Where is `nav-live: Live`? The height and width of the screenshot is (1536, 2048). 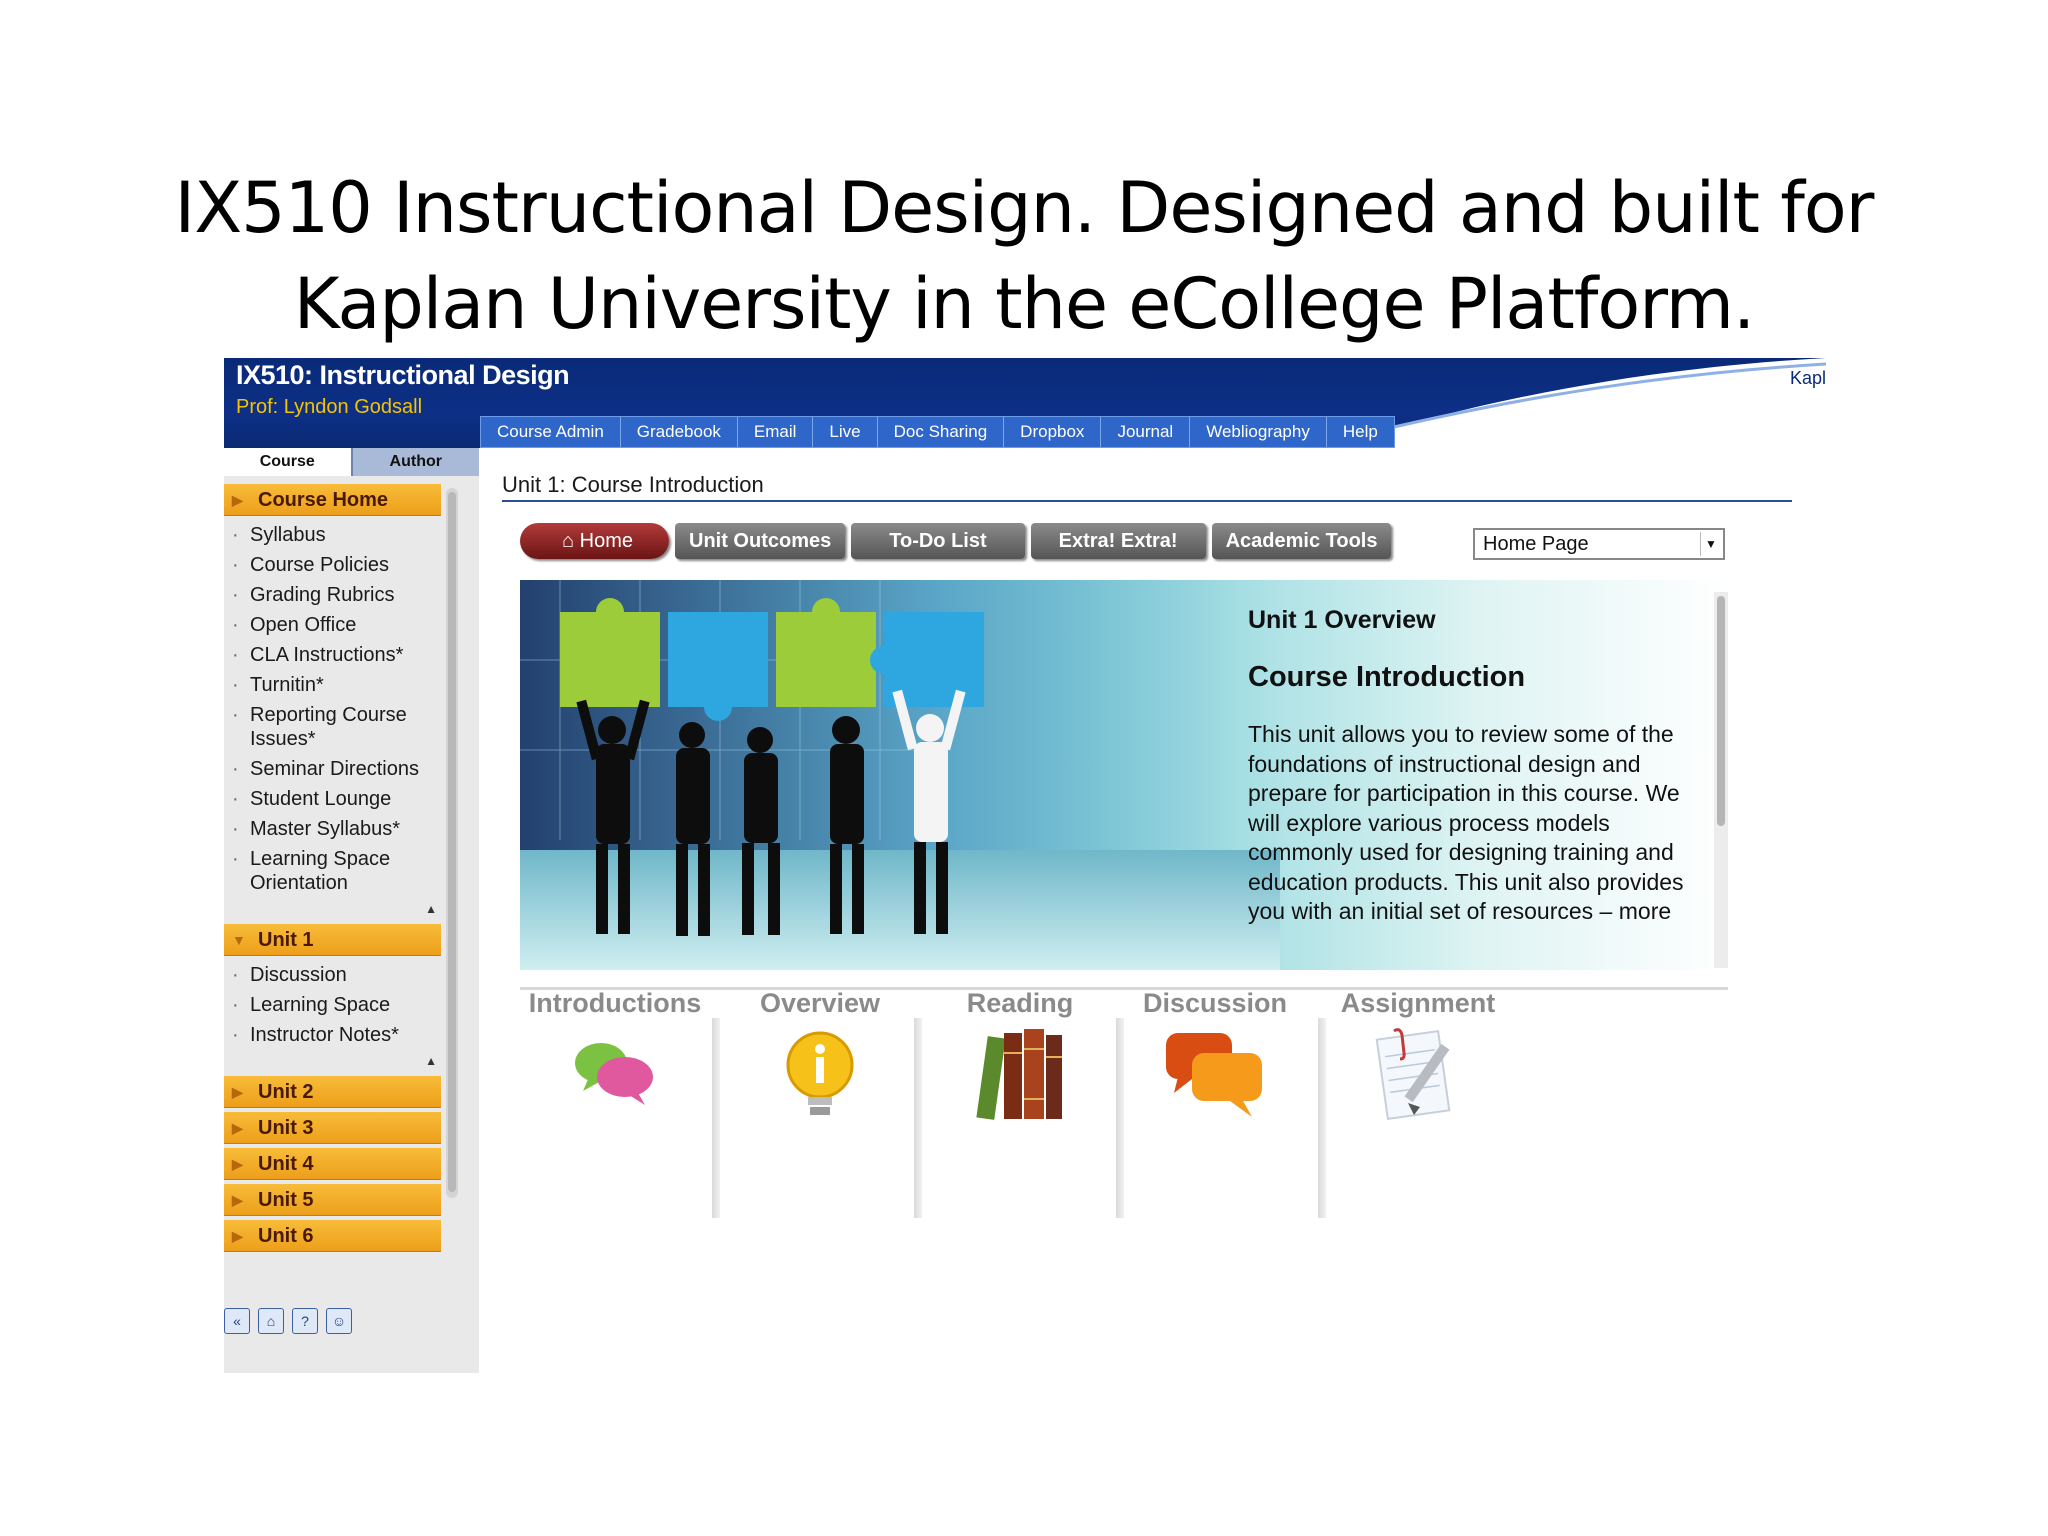 nav-live: Live is located at coordinates (845, 432).